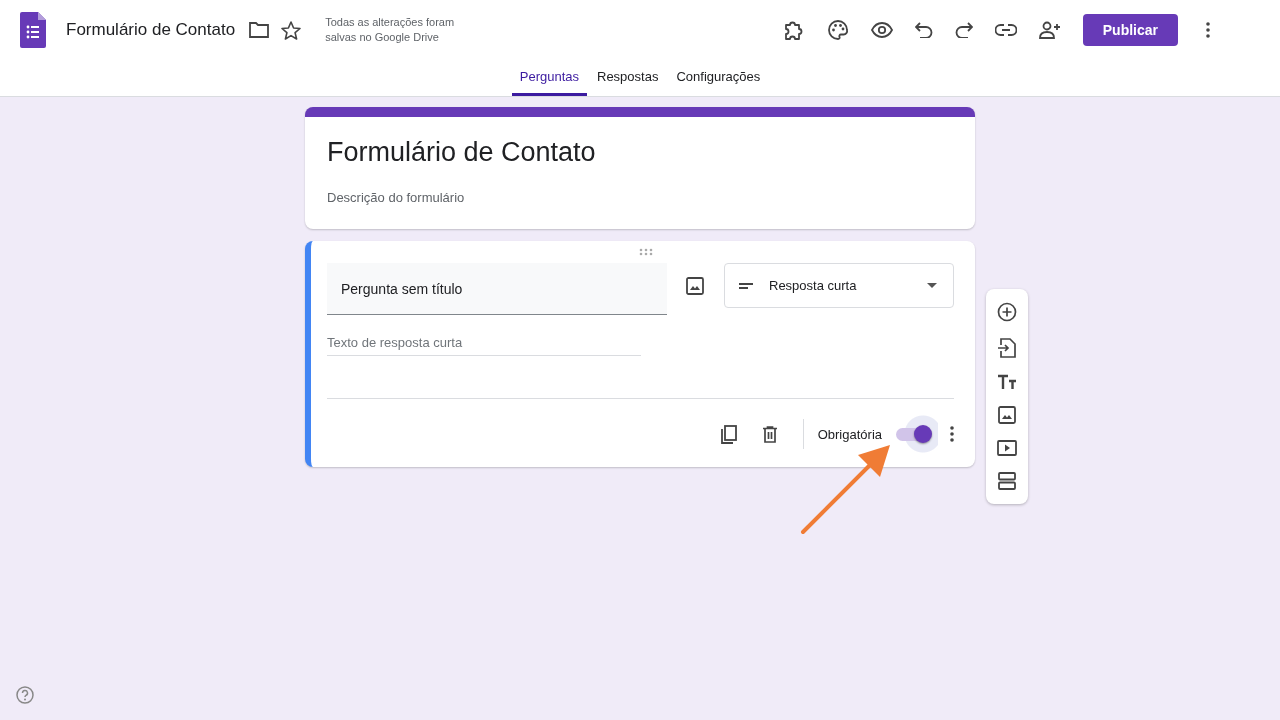  What do you see at coordinates (793, 30) in the screenshot?
I see `puzzle-icon` at bounding box center [793, 30].